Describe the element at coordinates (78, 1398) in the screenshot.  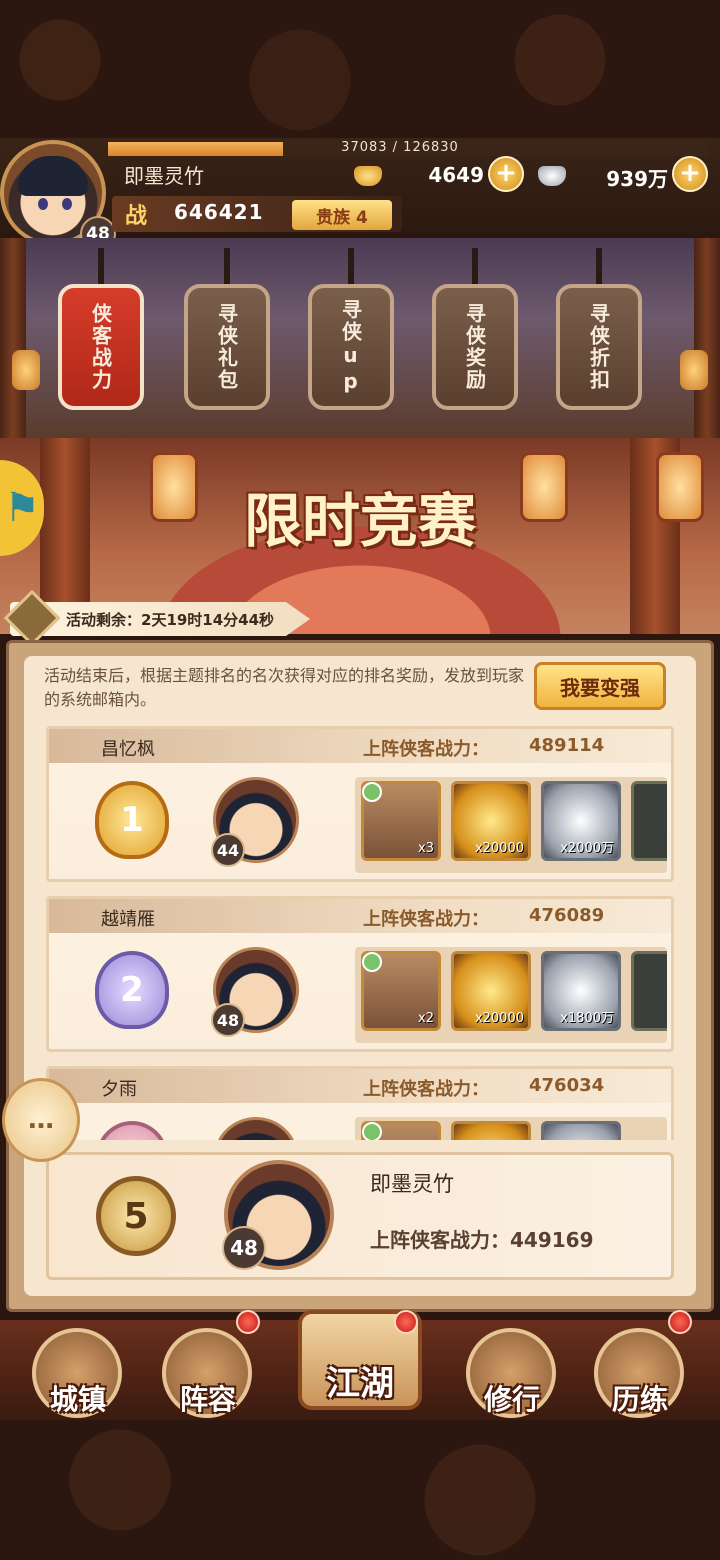
I see `nav-town-label: 城镇` at that location.